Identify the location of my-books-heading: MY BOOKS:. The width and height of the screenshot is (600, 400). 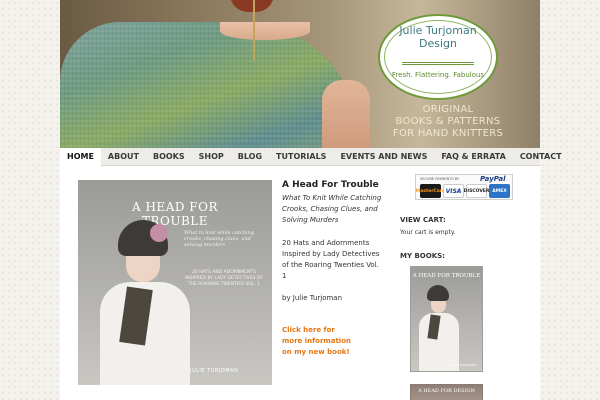
(422, 256).